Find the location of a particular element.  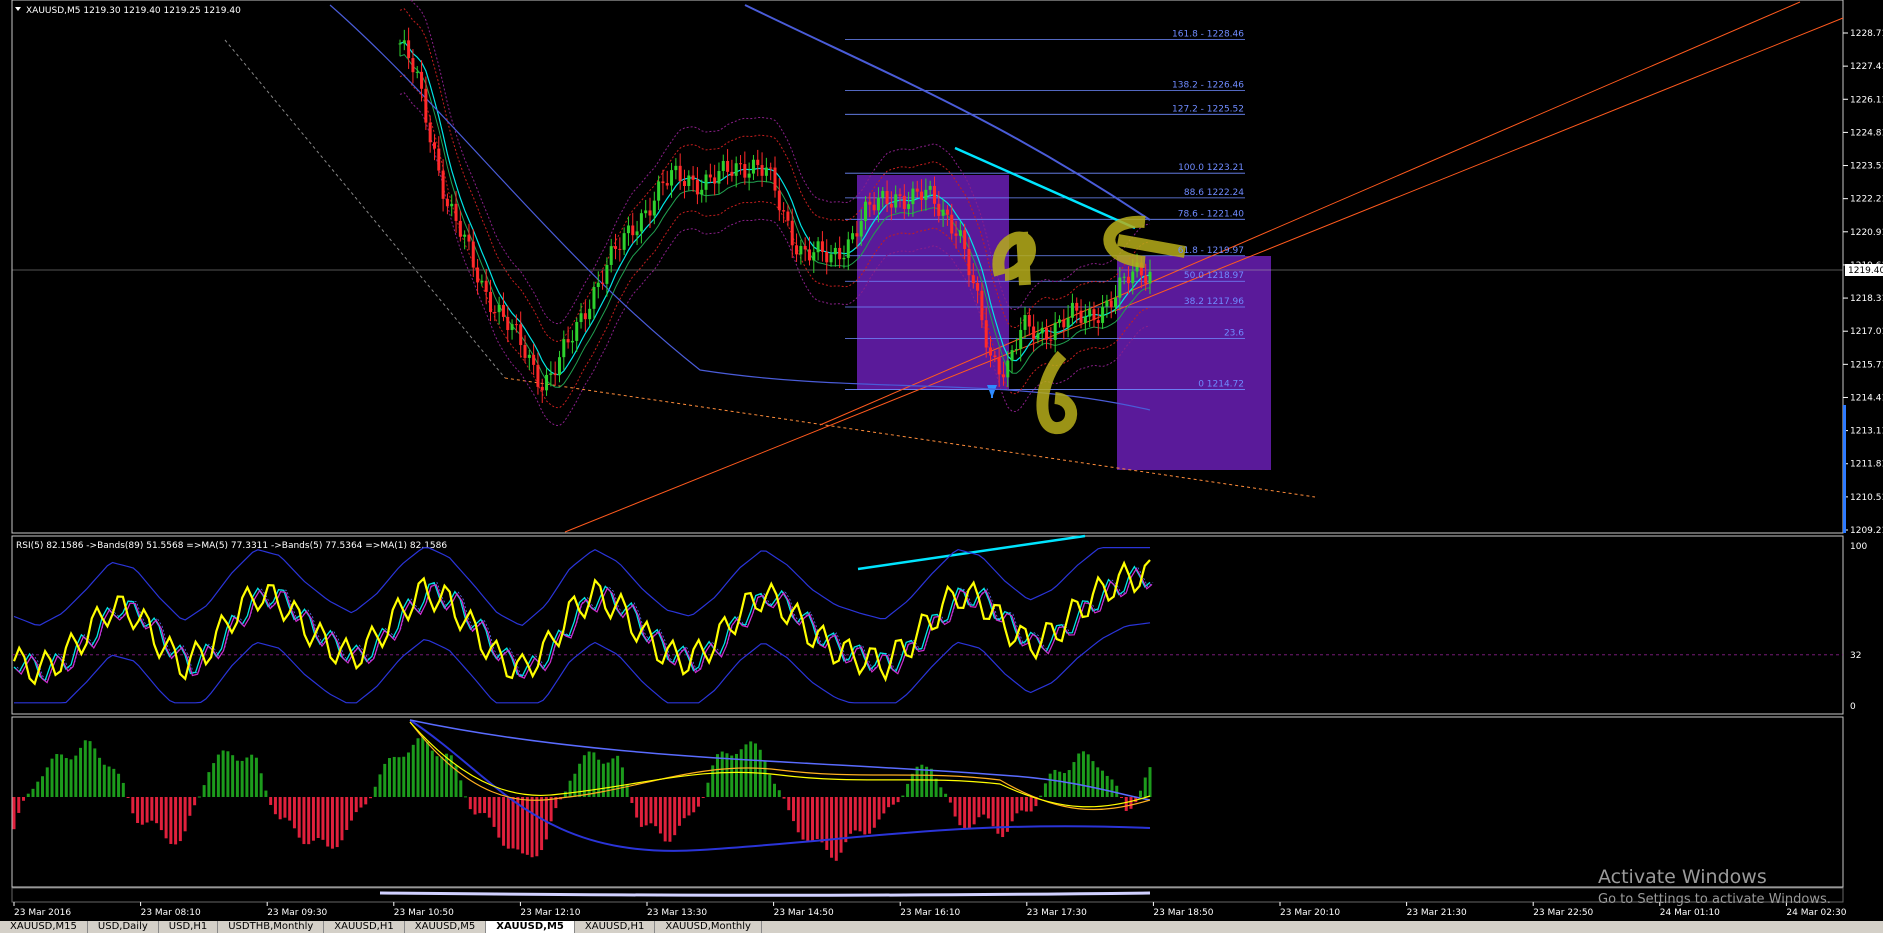

dropdown-triangle-icon is located at coordinates (18, 9).